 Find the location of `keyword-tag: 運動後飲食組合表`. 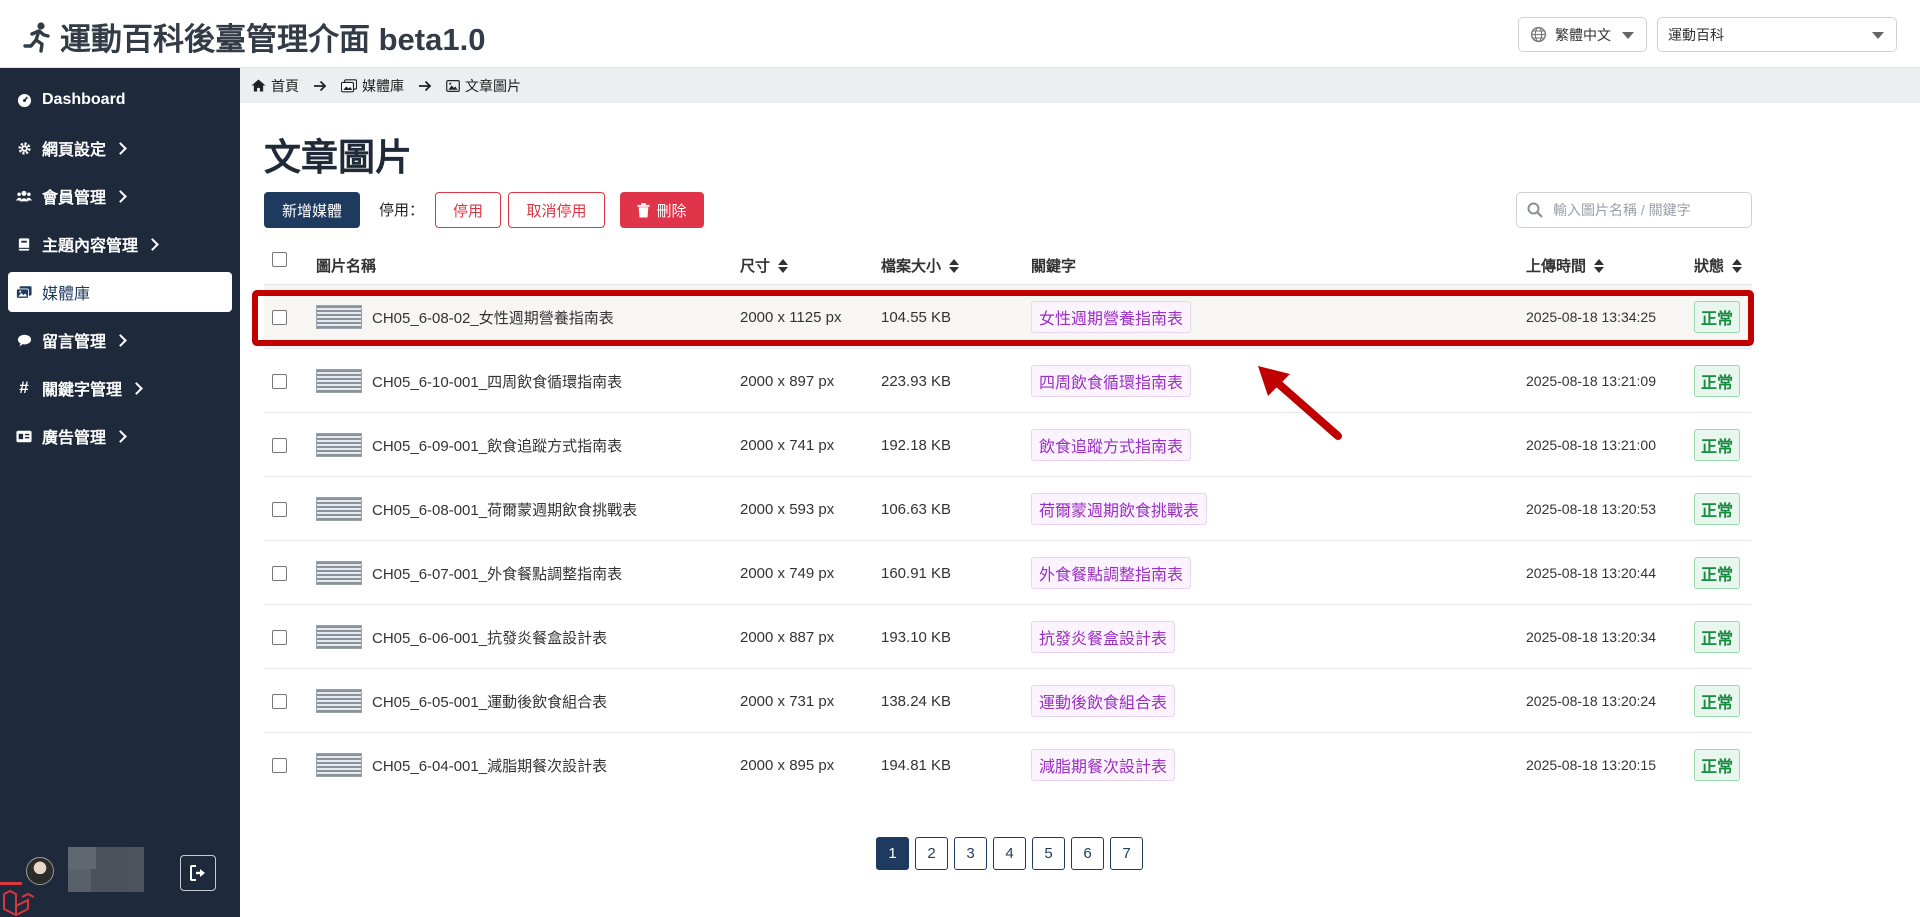

keyword-tag: 運動後飲食組合表 is located at coordinates (1103, 701).